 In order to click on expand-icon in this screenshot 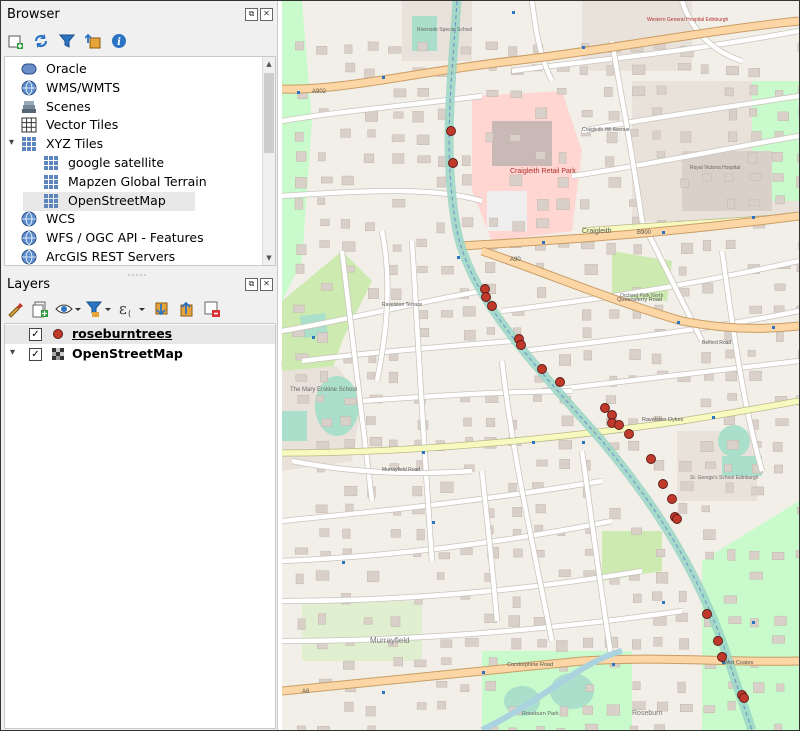, I will do `click(162, 309)`.